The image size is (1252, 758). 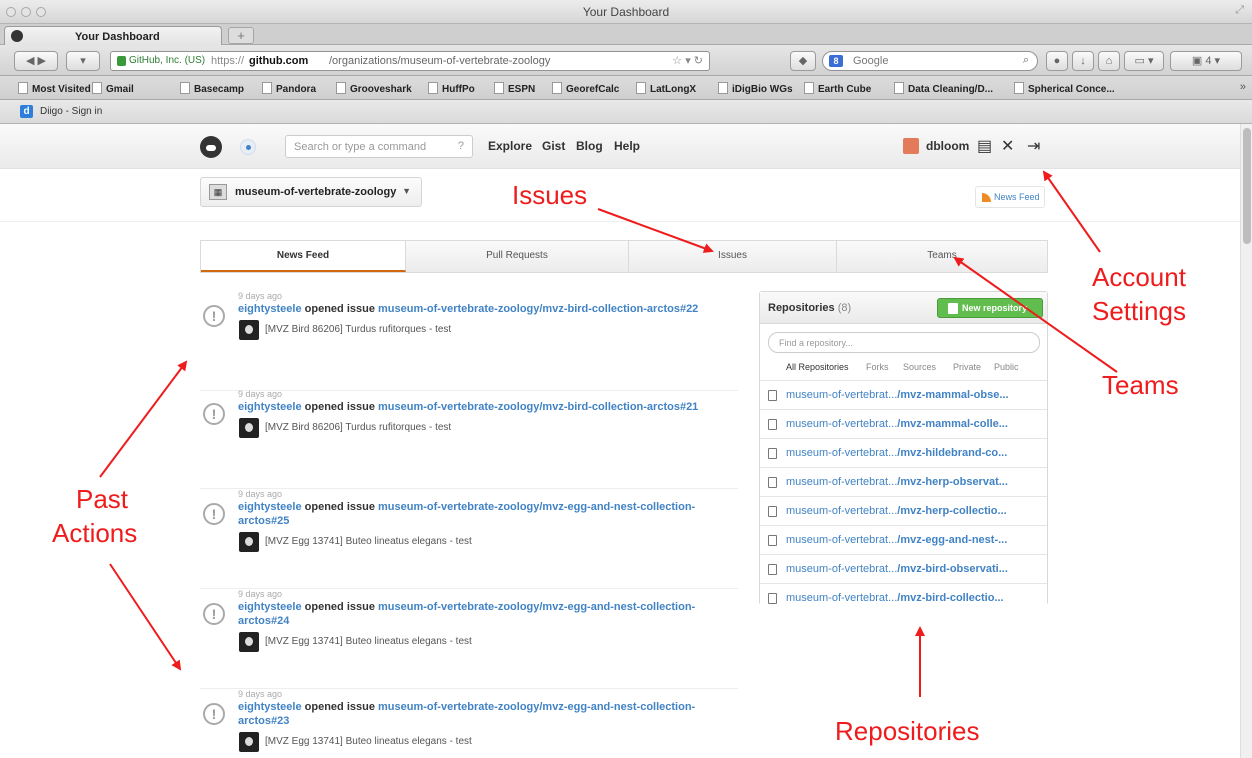 What do you see at coordinates (316, 192) in the screenshot?
I see `context-label: museum-of-vertebrate-zoology` at bounding box center [316, 192].